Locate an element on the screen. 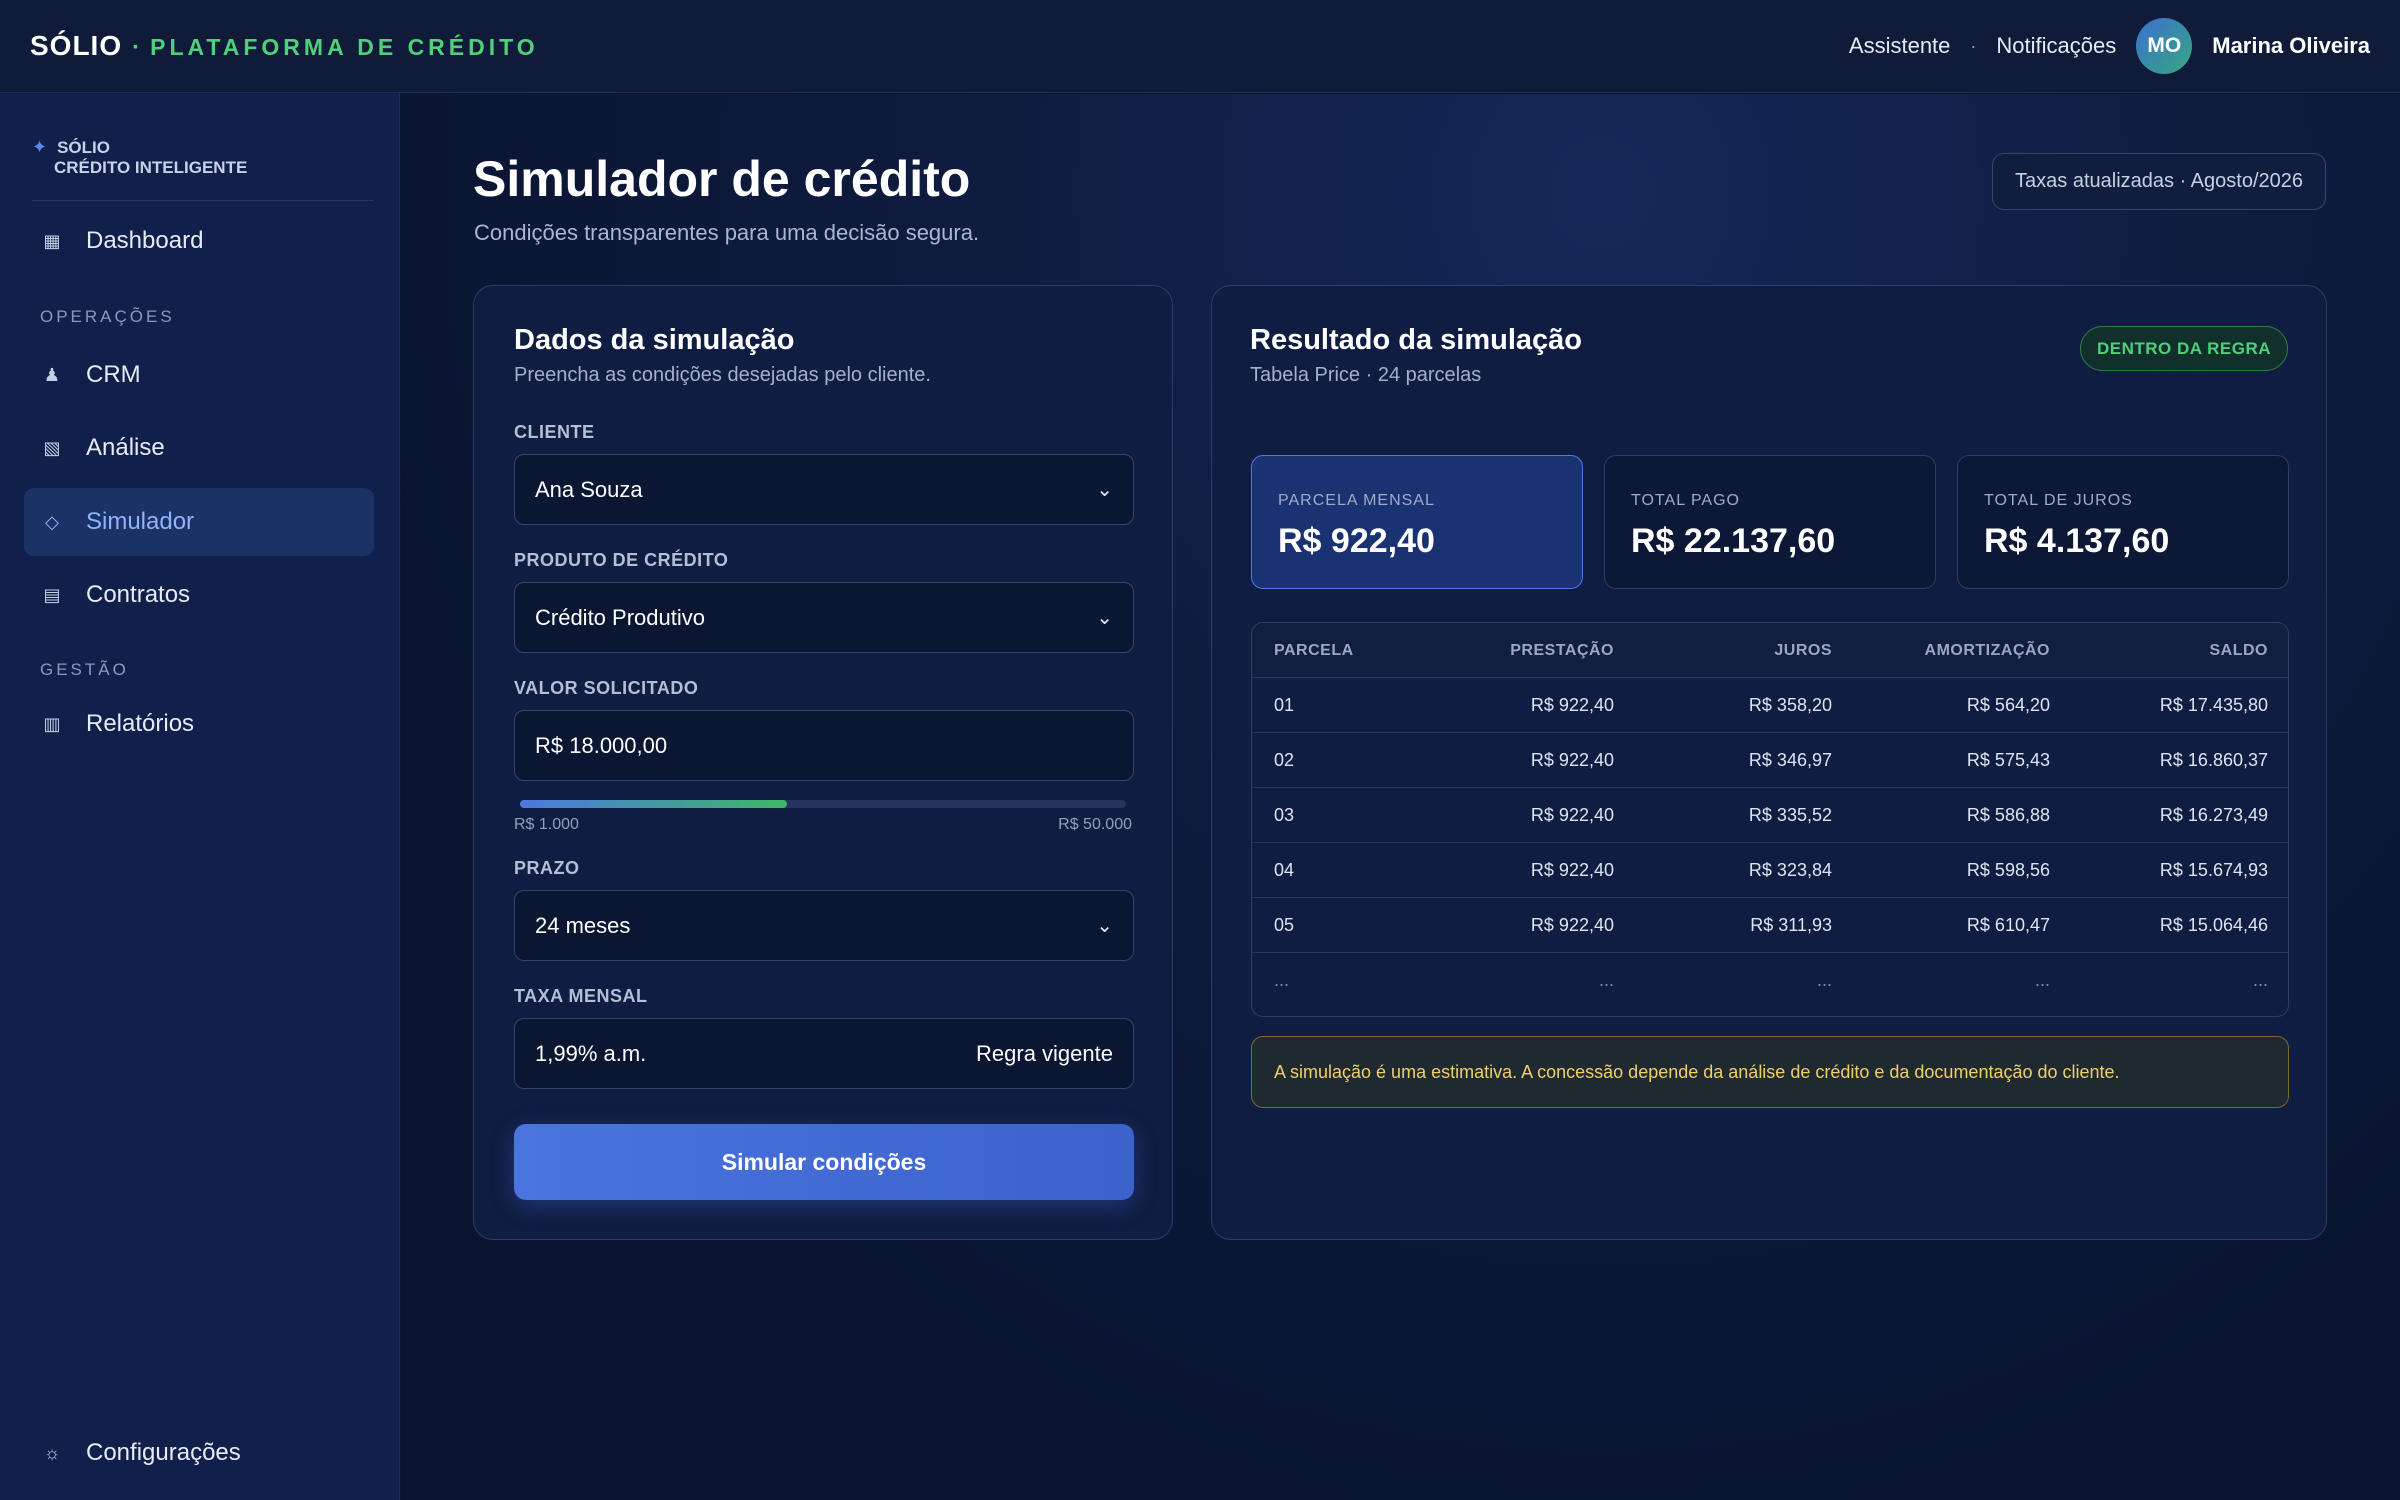 The height and width of the screenshot is (1500, 2400). rate-value: 1,99% a.m. is located at coordinates (591, 1053).